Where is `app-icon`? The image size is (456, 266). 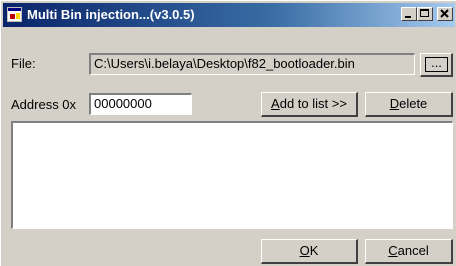
app-icon is located at coordinates (14, 14).